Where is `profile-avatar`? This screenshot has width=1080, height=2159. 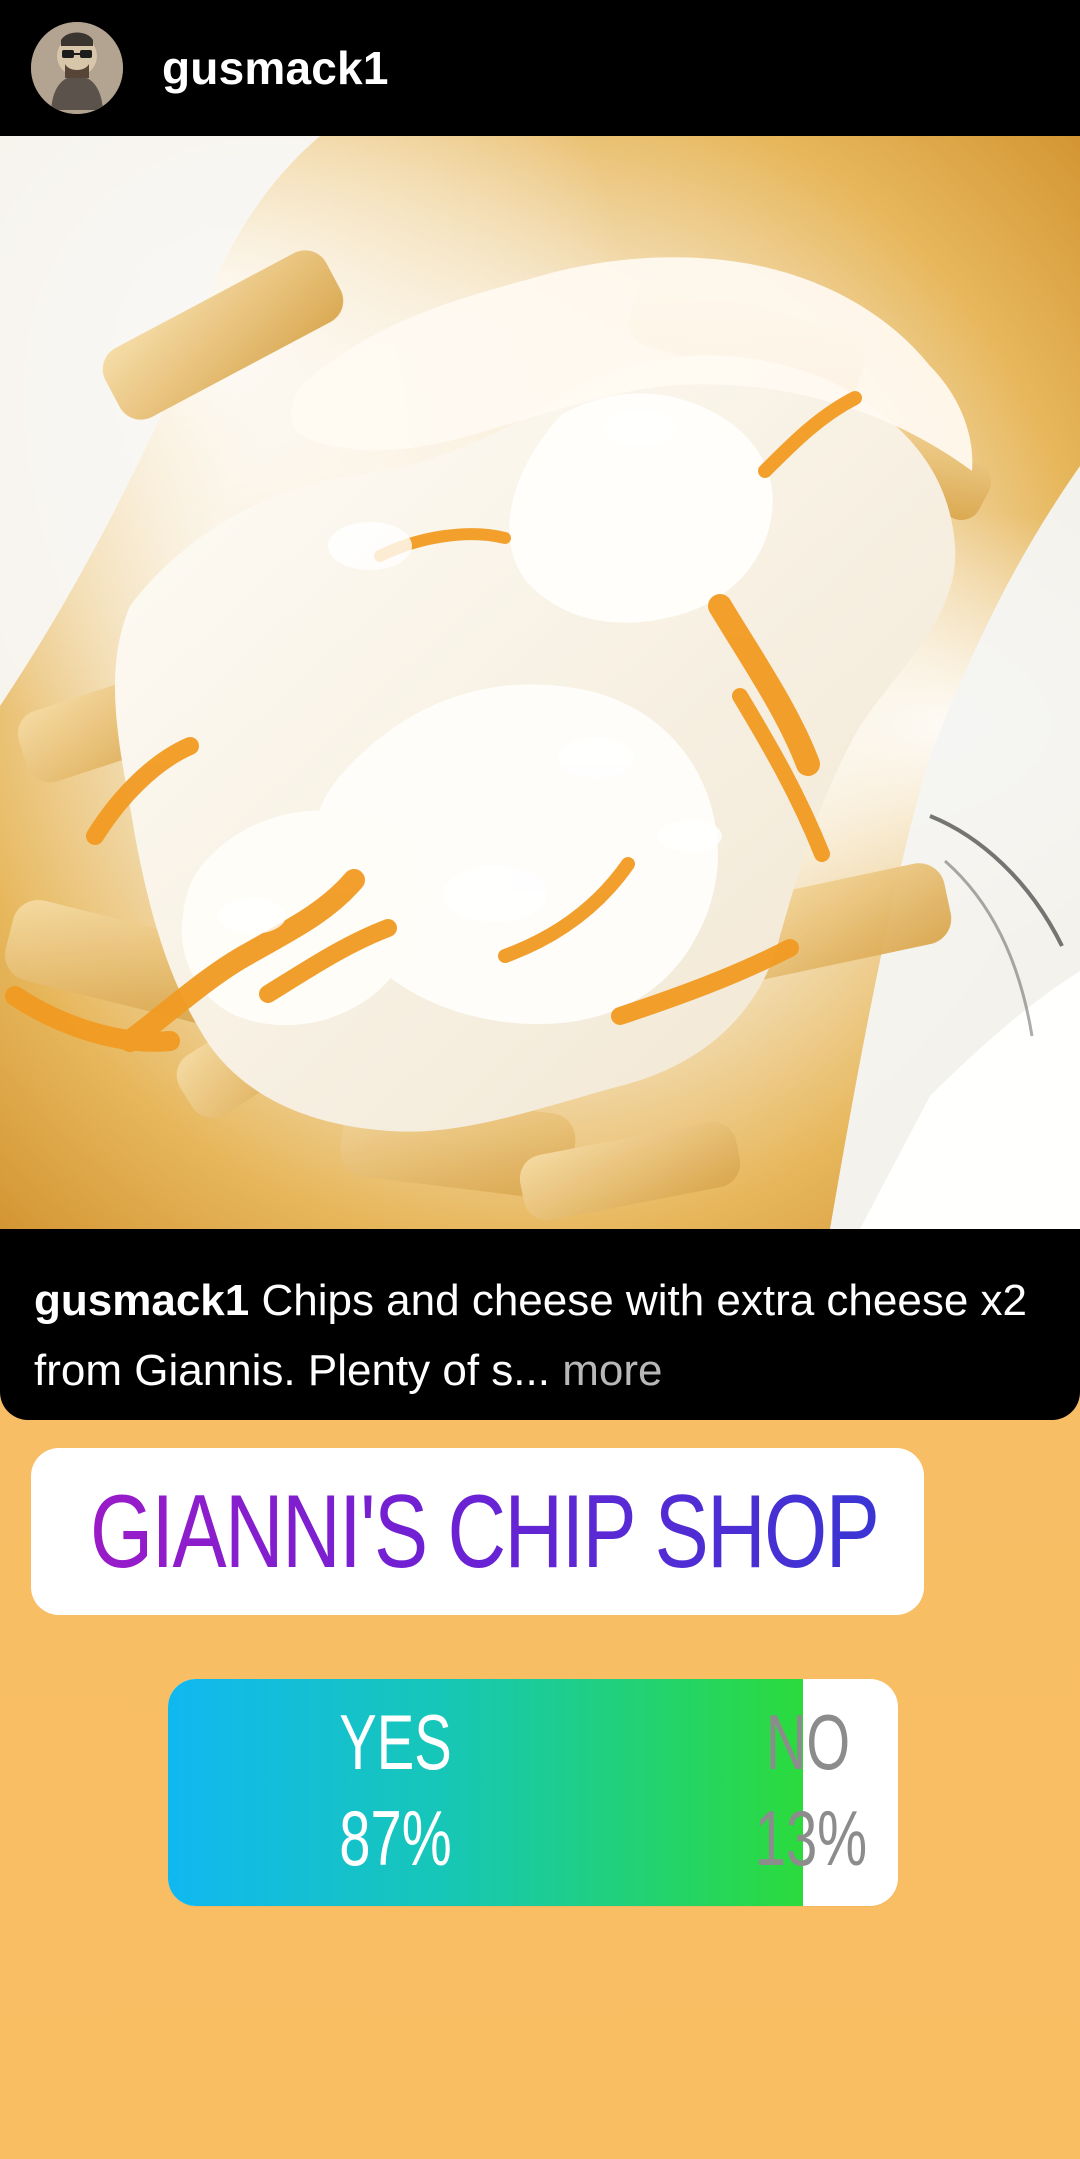 profile-avatar is located at coordinates (77, 68).